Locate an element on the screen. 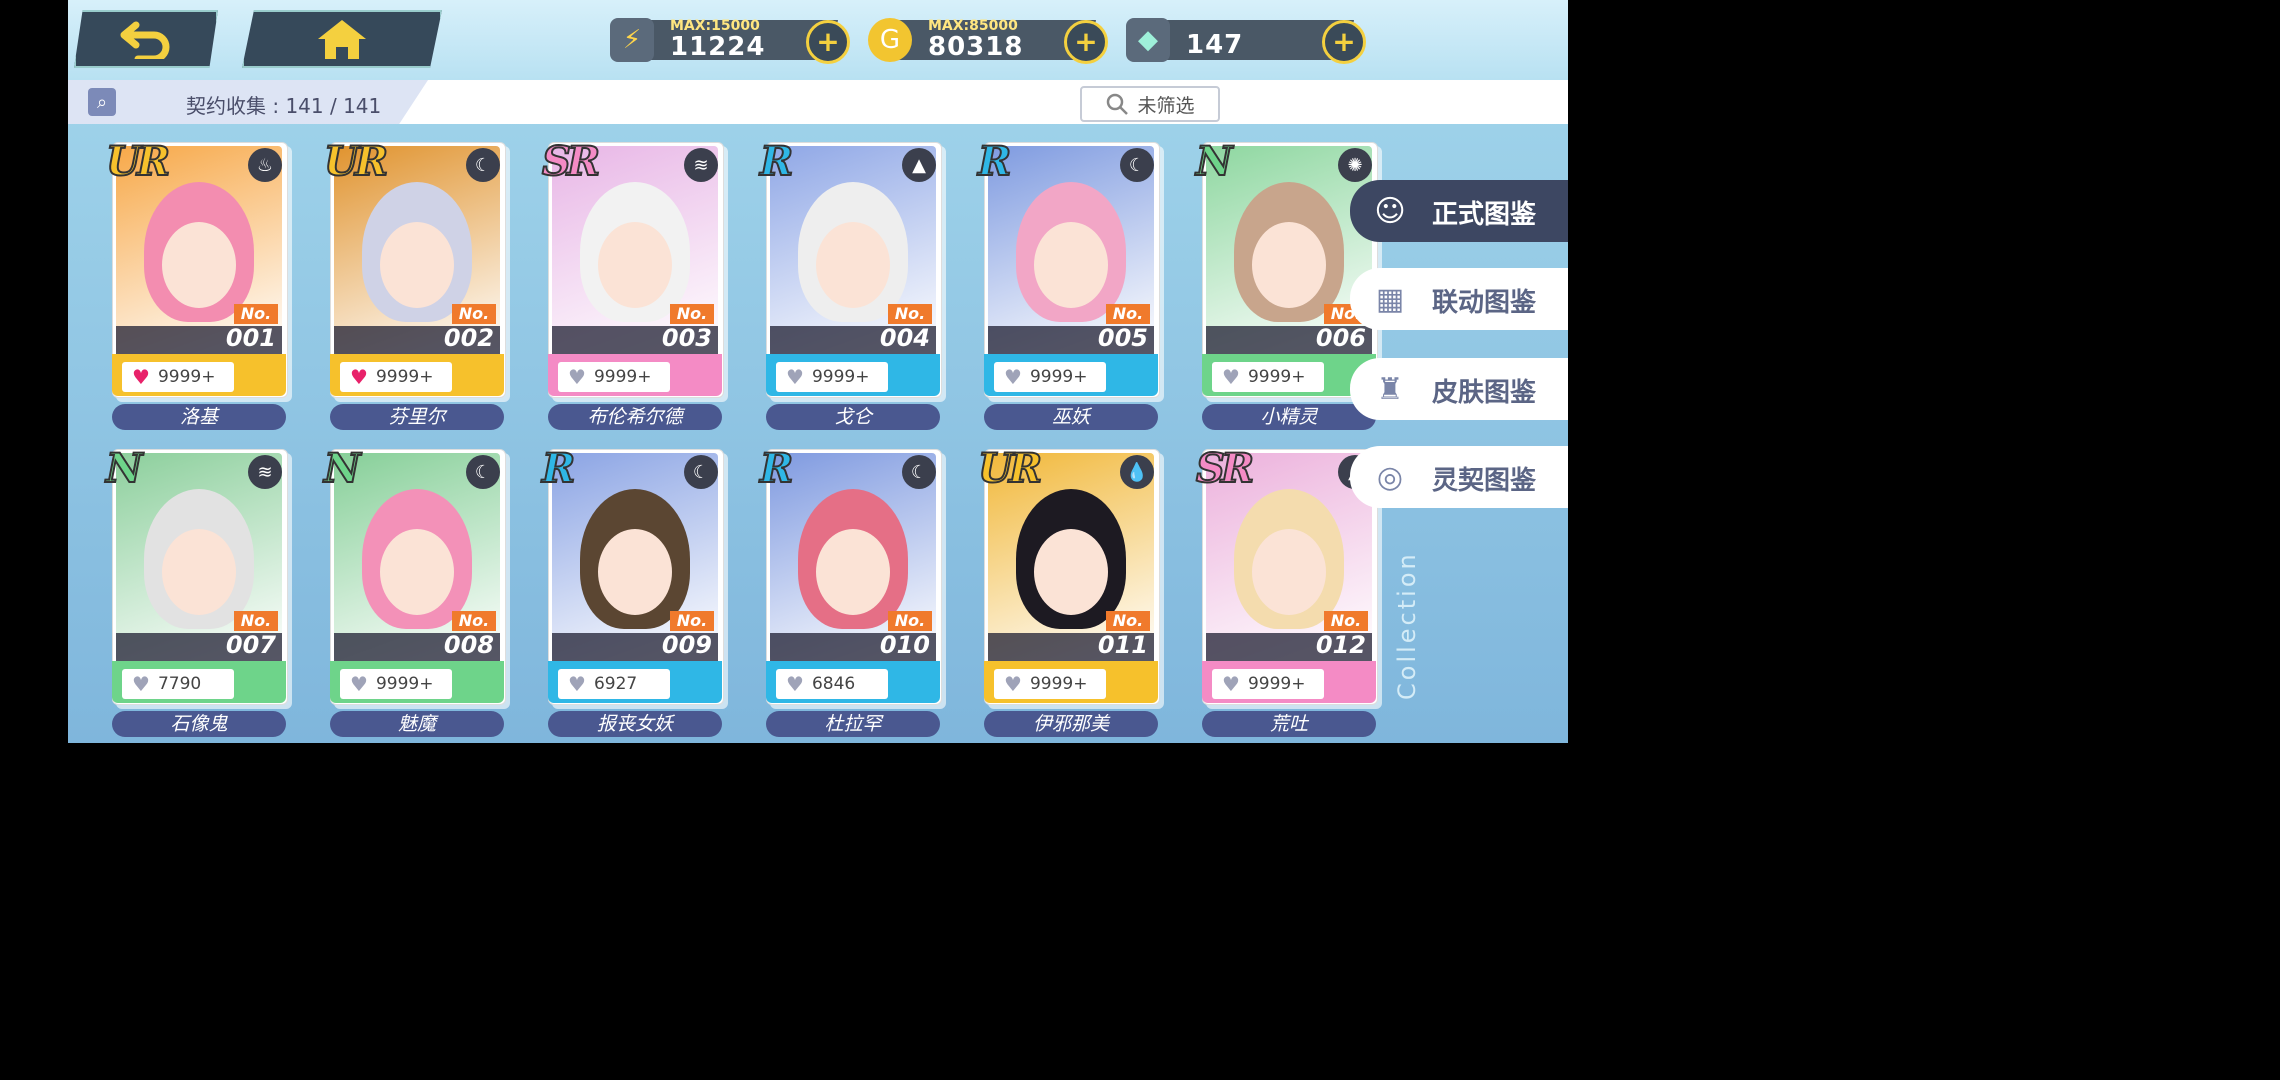 This screenshot has height=1080, width=2280. affection-counter: ♥ 7790 is located at coordinates (178, 684).